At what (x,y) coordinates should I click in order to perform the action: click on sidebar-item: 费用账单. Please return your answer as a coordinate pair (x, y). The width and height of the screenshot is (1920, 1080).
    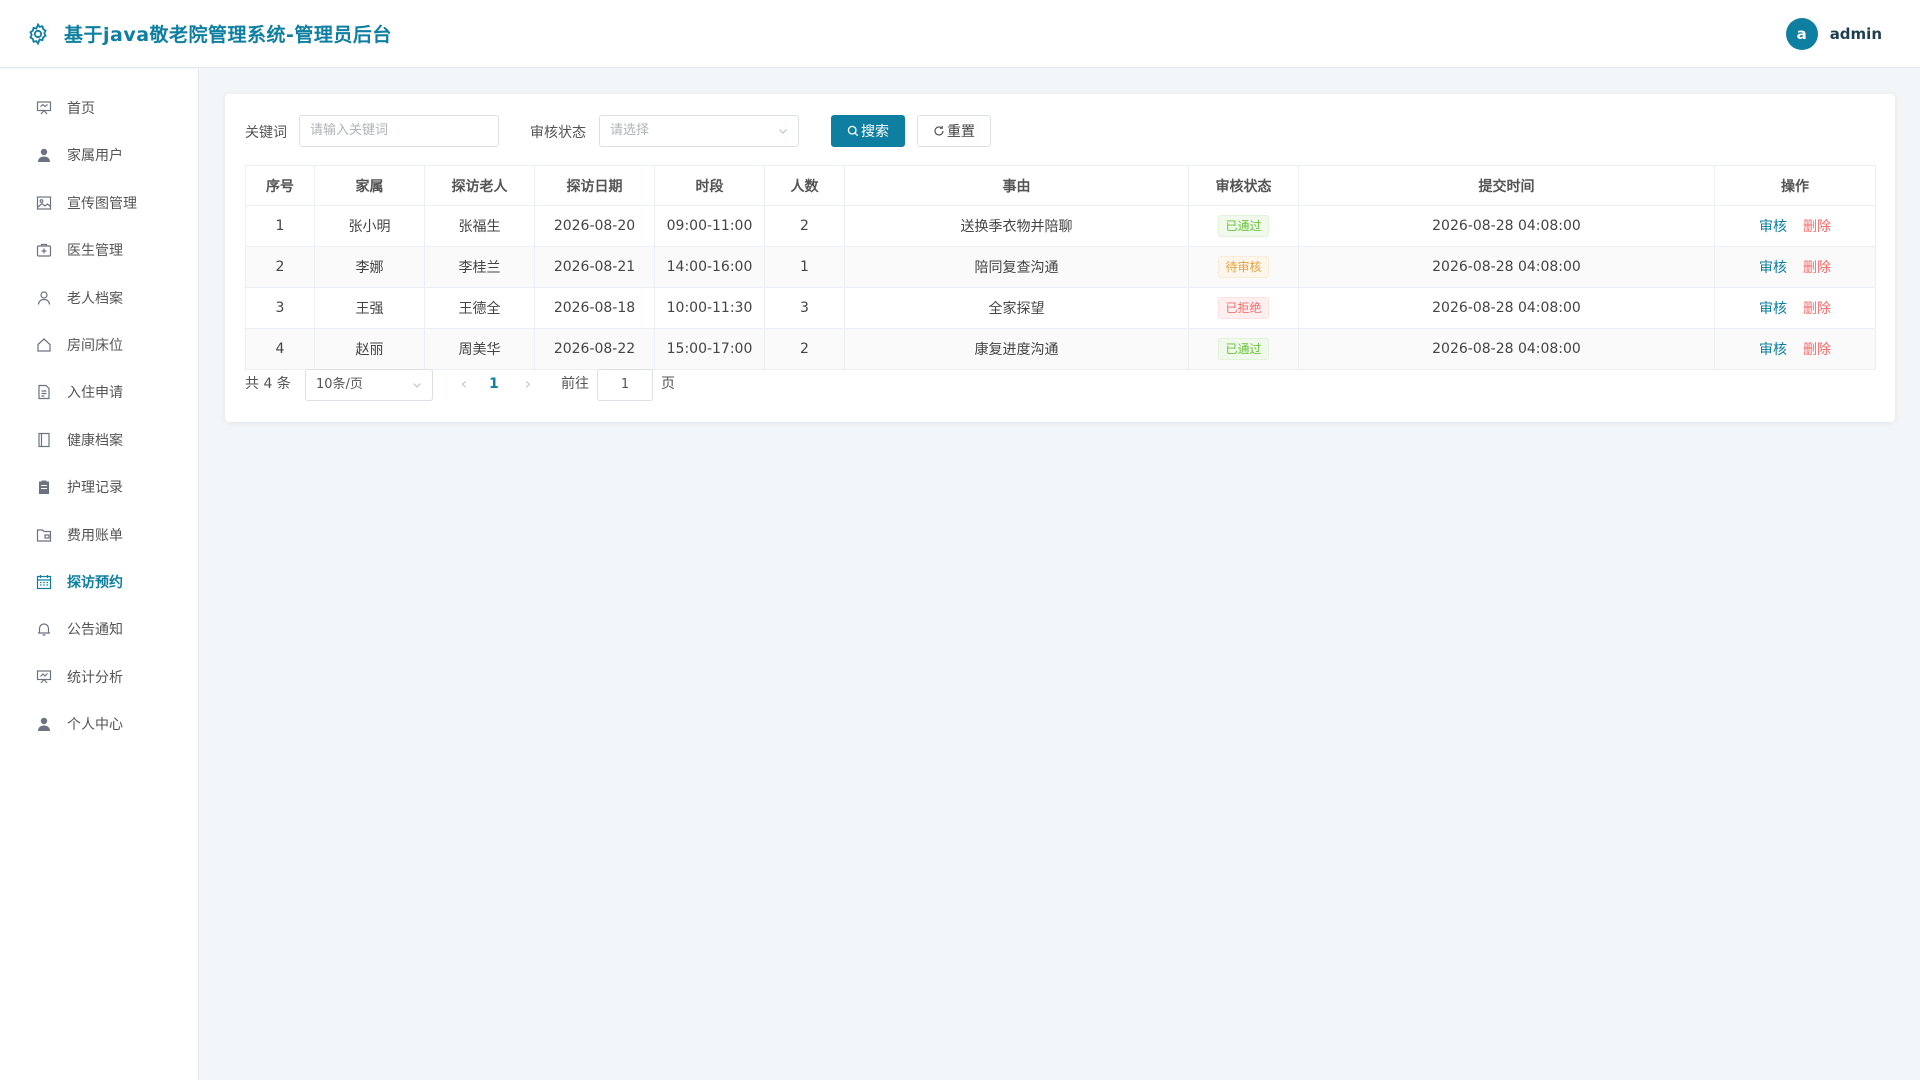
    Looking at the image, I should click on (99, 535).